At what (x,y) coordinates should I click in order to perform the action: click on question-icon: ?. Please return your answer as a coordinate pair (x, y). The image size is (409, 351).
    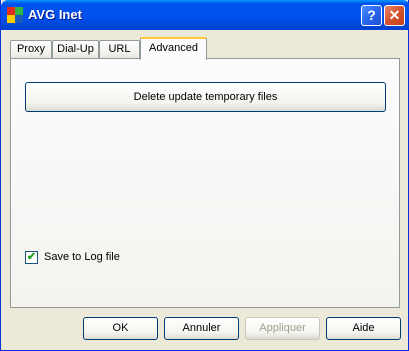
    Looking at the image, I should click on (371, 15).